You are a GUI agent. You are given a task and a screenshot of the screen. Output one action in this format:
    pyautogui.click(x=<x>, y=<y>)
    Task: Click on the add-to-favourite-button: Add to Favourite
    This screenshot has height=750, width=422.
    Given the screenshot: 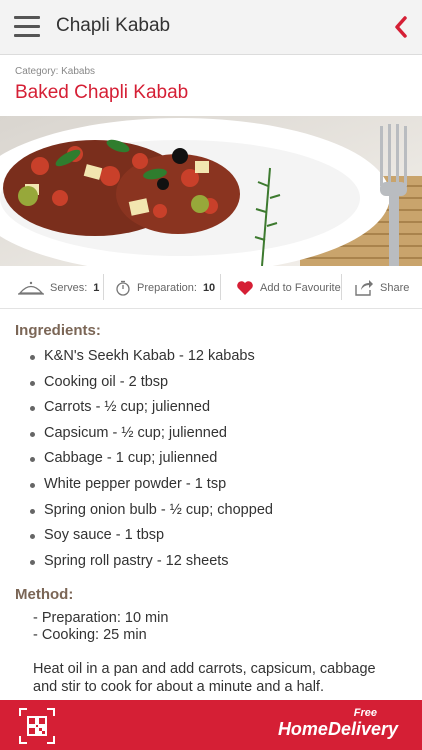 What is the action you would take?
    pyautogui.click(x=288, y=288)
    